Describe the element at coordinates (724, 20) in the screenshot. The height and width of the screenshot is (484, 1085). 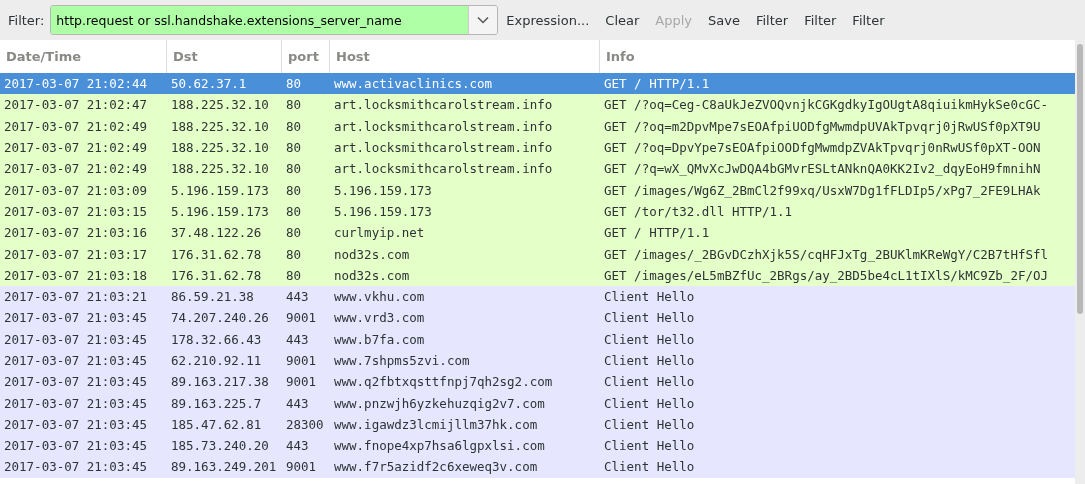
I see `toolbar-button: Save` at that location.